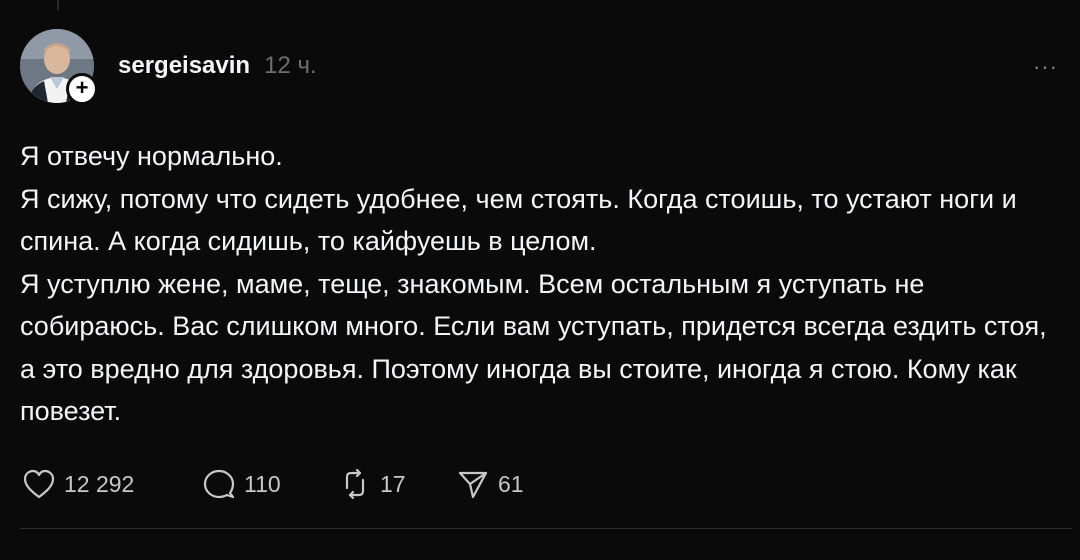  Describe the element at coordinates (184, 66) in the screenshot. I see `username: sergeisavin` at that location.